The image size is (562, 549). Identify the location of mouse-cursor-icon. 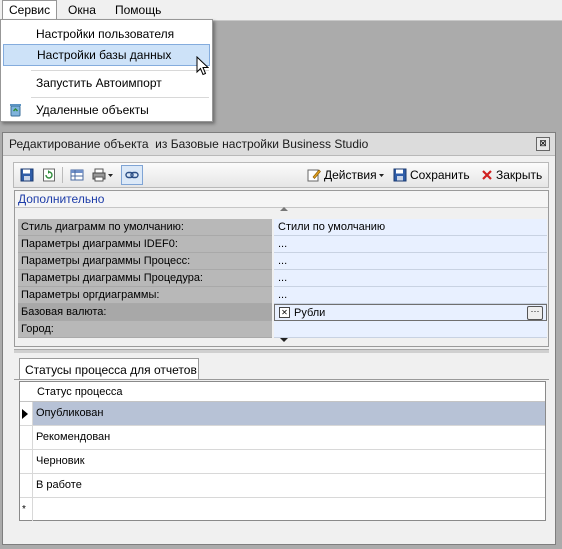
(202, 66).